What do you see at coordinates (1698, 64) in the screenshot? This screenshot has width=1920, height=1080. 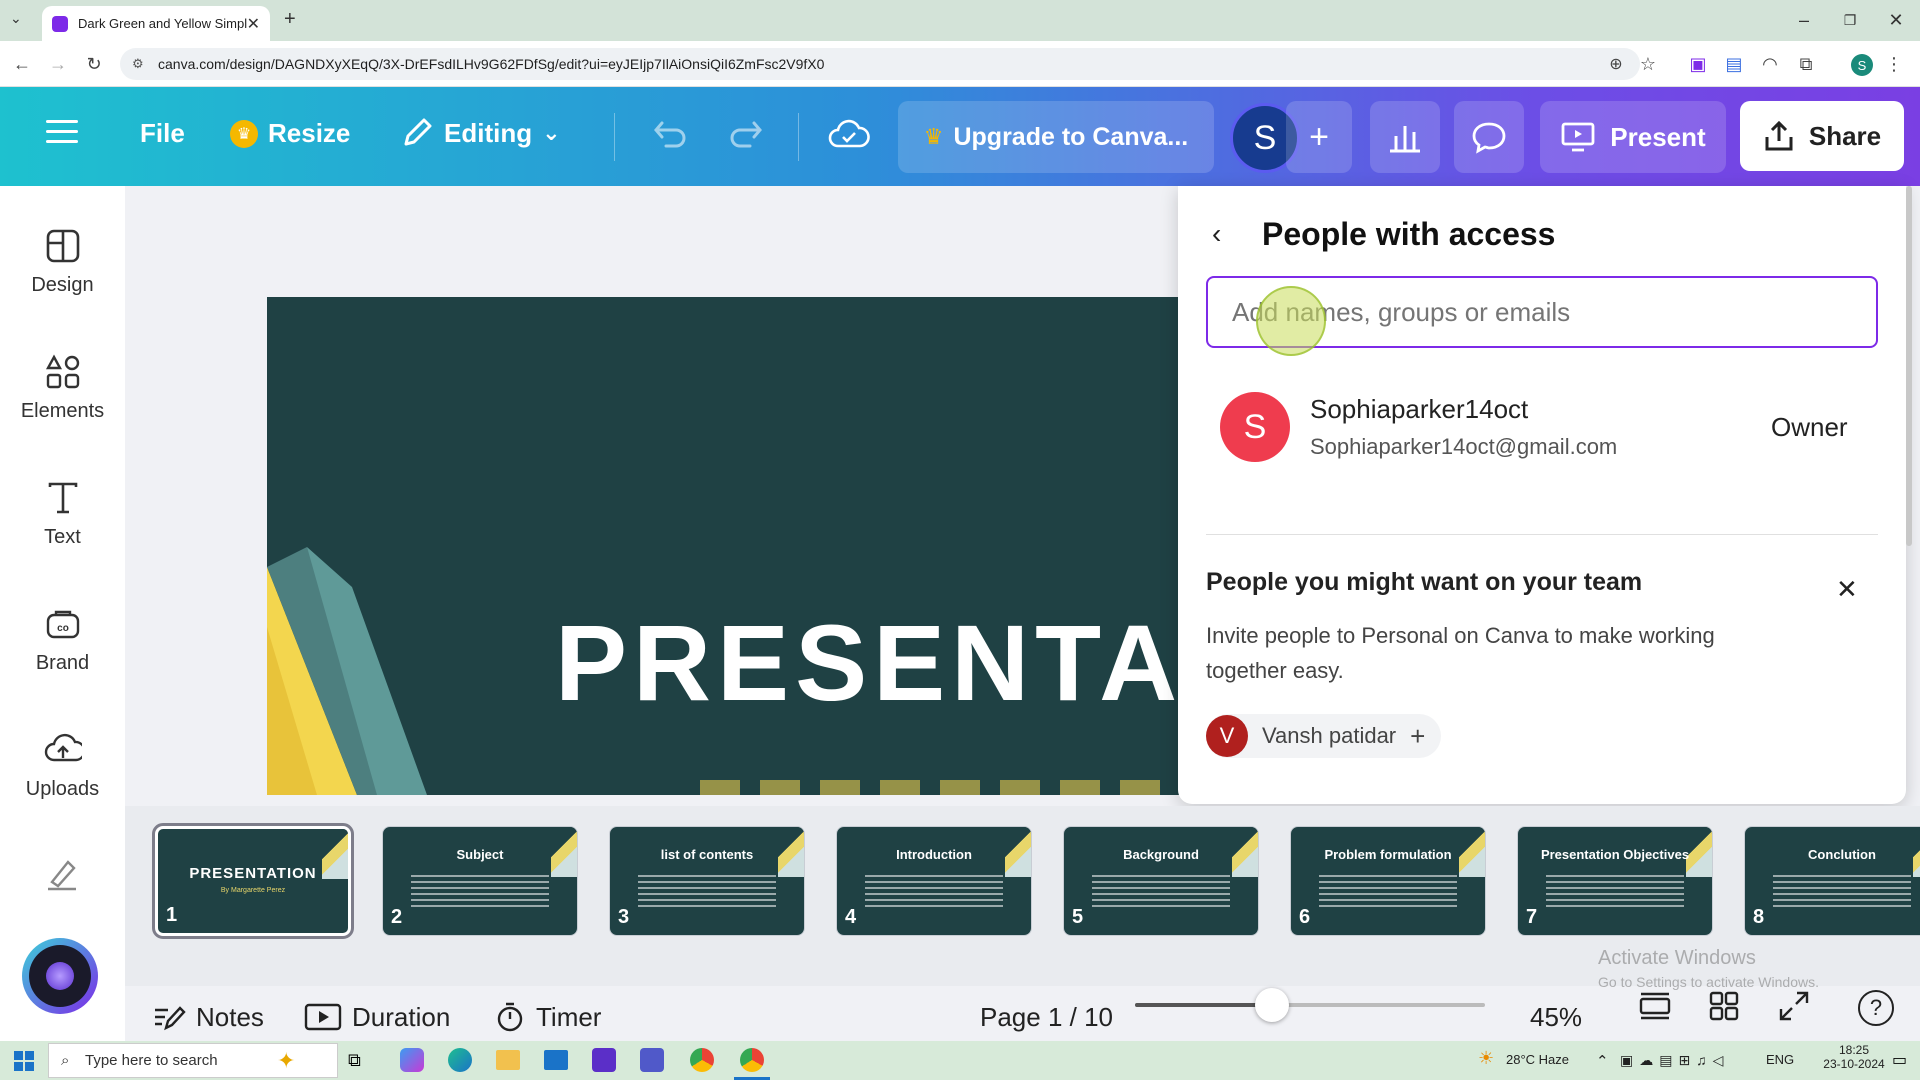 I see `extension-canva-icon: ▣` at bounding box center [1698, 64].